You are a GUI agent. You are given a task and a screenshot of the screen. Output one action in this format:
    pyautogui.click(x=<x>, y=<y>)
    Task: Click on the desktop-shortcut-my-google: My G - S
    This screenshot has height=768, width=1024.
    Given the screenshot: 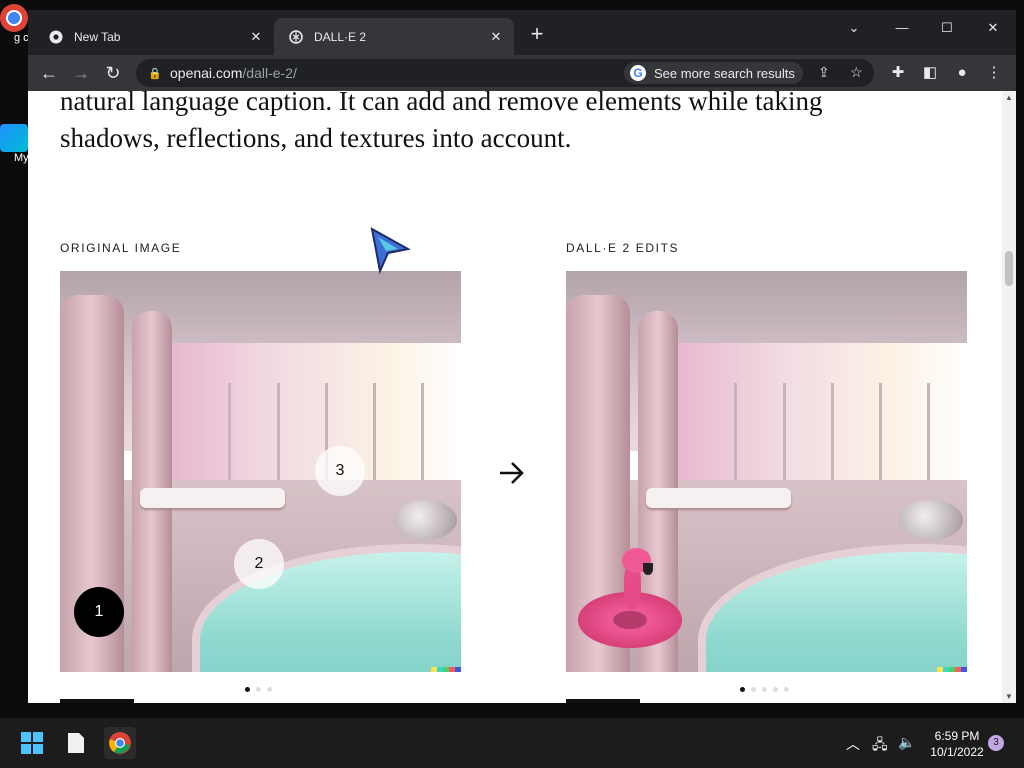 What is the action you would take?
    pyautogui.click(x=28, y=144)
    